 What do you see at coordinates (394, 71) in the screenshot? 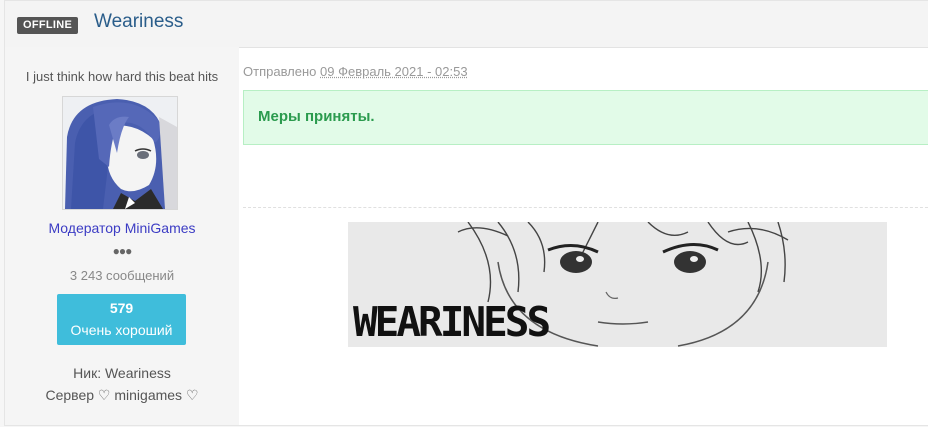
I see `posted-date-link: 09 Февраль 2021 - 02:53` at bounding box center [394, 71].